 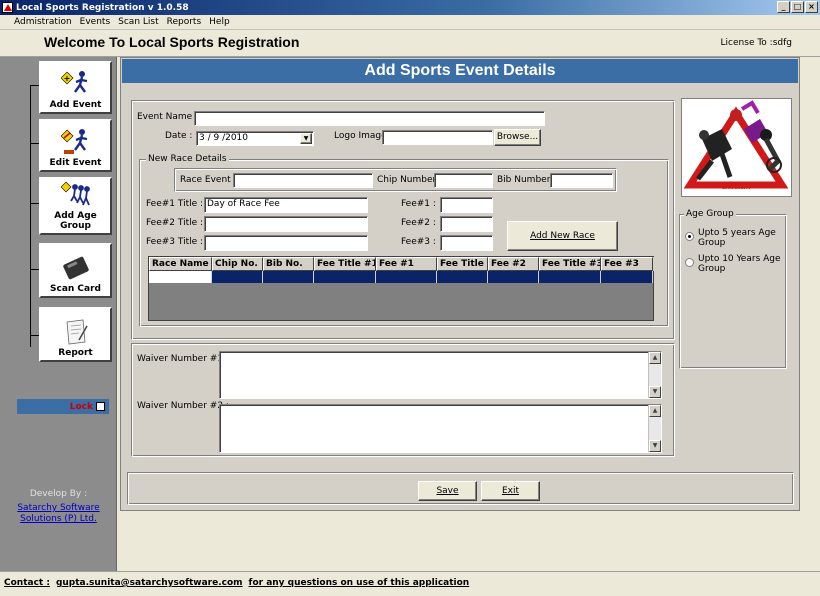 What do you see at coordinates (183, 359) in the screenshot?
I see `waiver1-label: Waiver Number #1 :` at bounding box center [183, 359].